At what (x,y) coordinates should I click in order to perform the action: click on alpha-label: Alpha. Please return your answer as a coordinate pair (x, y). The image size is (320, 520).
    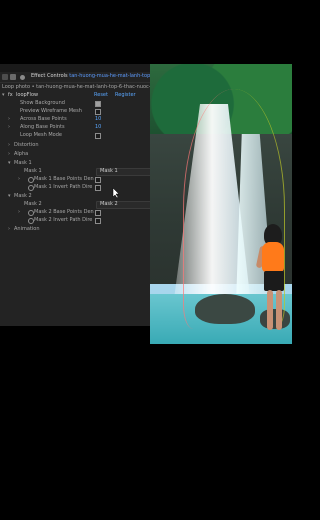
    Looking at the image, I should click on (21, 154).